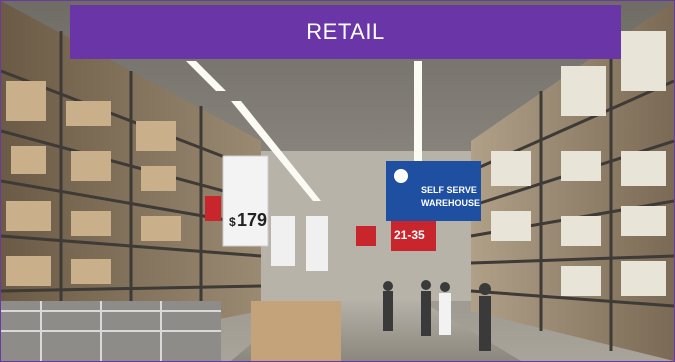 The width and height of the screenshot is (675, 362). What do you see at coordinates (409, 235) in the screenshot?
I see `red-aisle-number: 21-35` at bounding box center [409, 235].